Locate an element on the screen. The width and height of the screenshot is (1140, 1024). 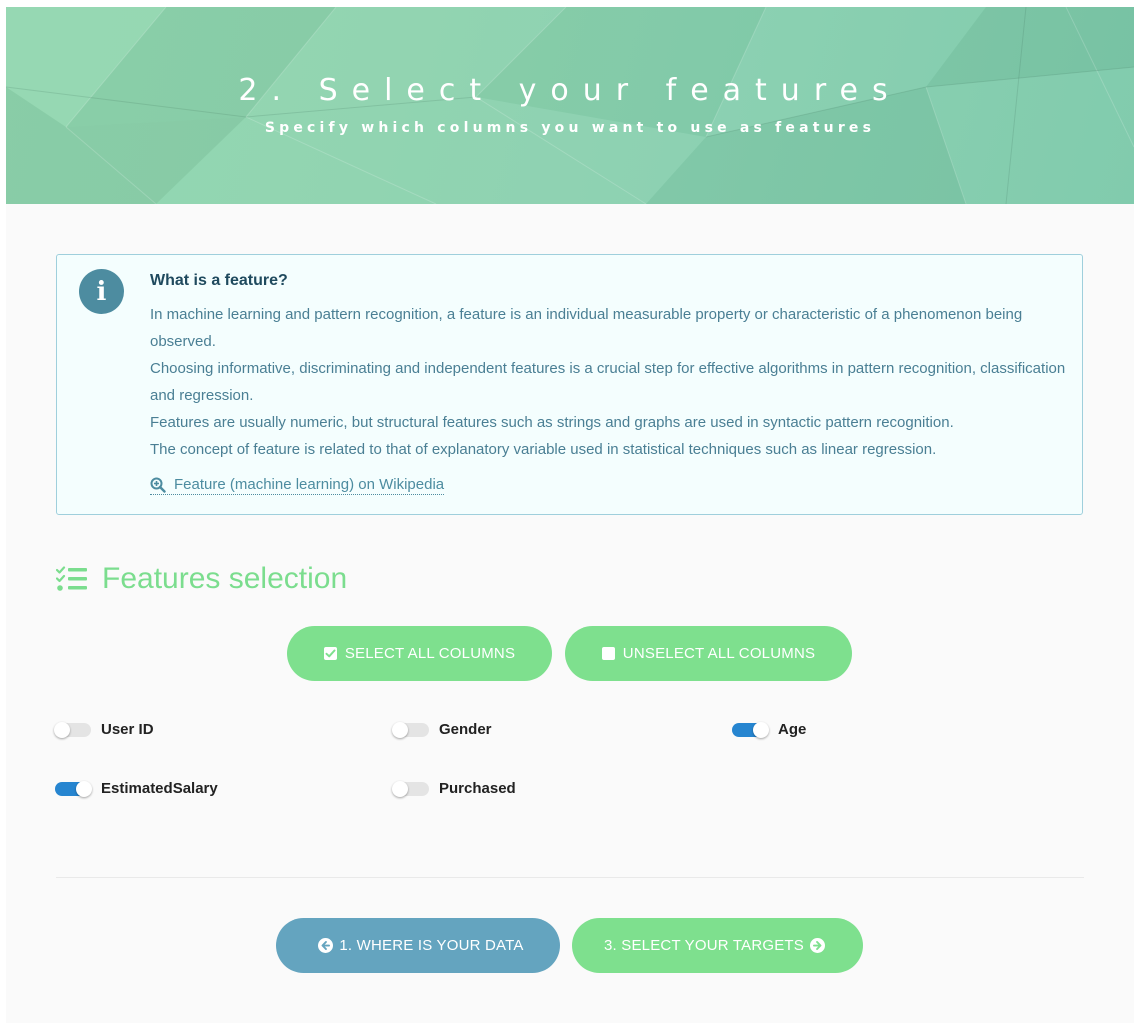
select-all-columns-button: SELECT ALL COLUMNS is located at coordinates (419, 653).